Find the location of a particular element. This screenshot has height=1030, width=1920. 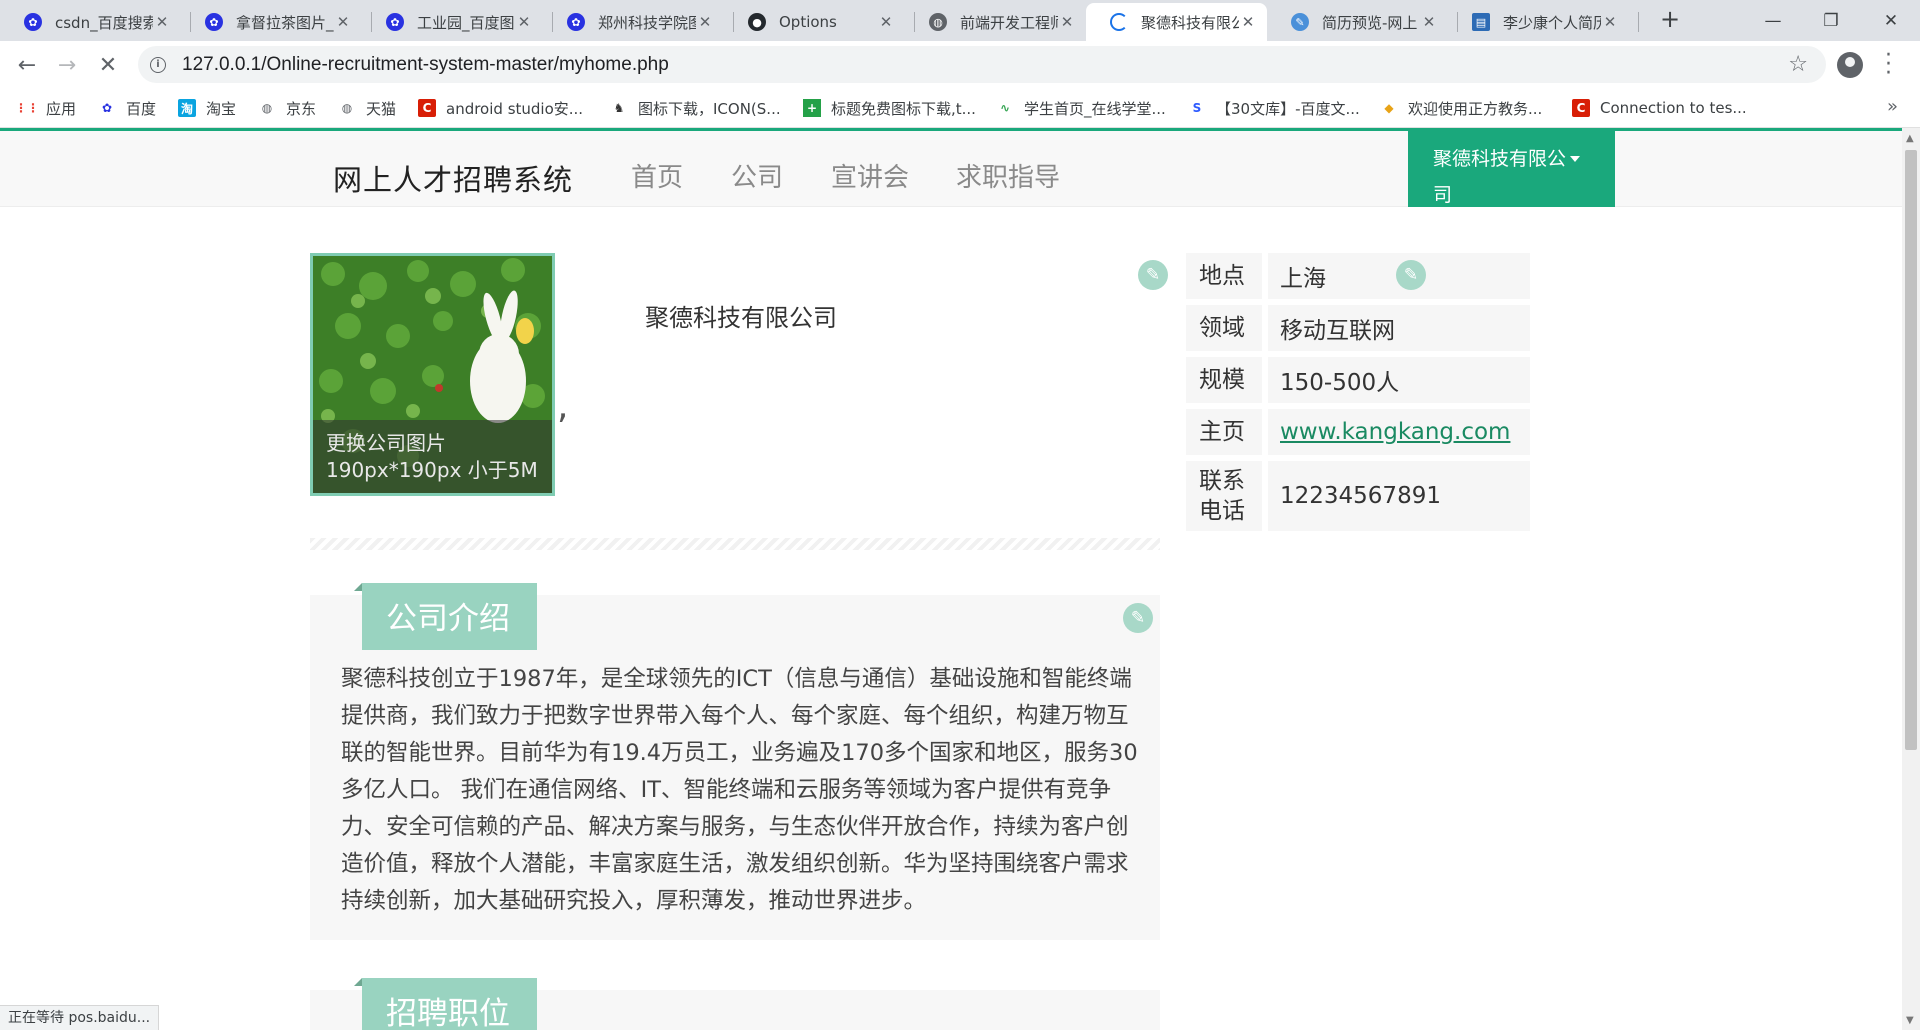

chevron-double-right-icon: » is located at coordinates (1892, 106).